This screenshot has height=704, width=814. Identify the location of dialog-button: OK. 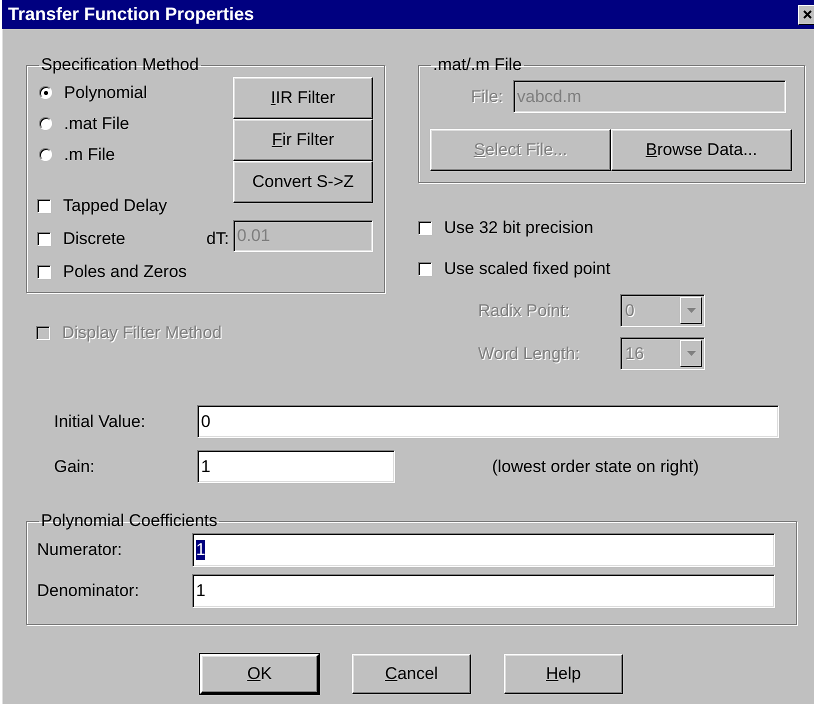
(259, 674).